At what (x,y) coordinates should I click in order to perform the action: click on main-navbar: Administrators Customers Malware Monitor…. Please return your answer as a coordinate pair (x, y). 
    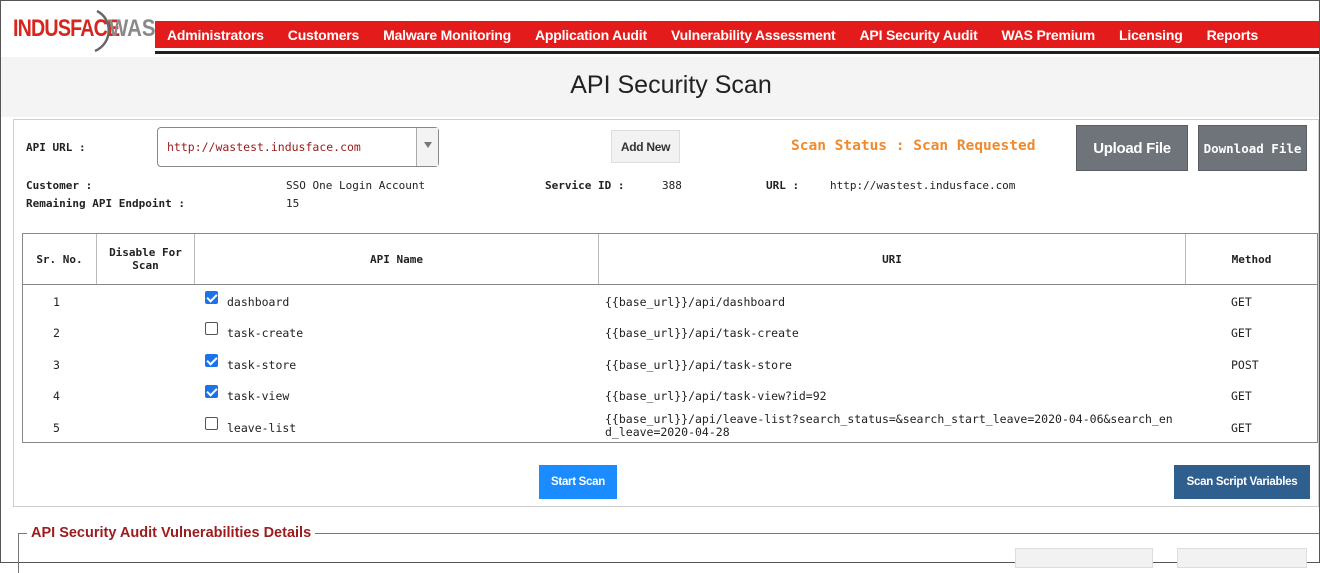
    Looking at the image, I should click on (737, 34).